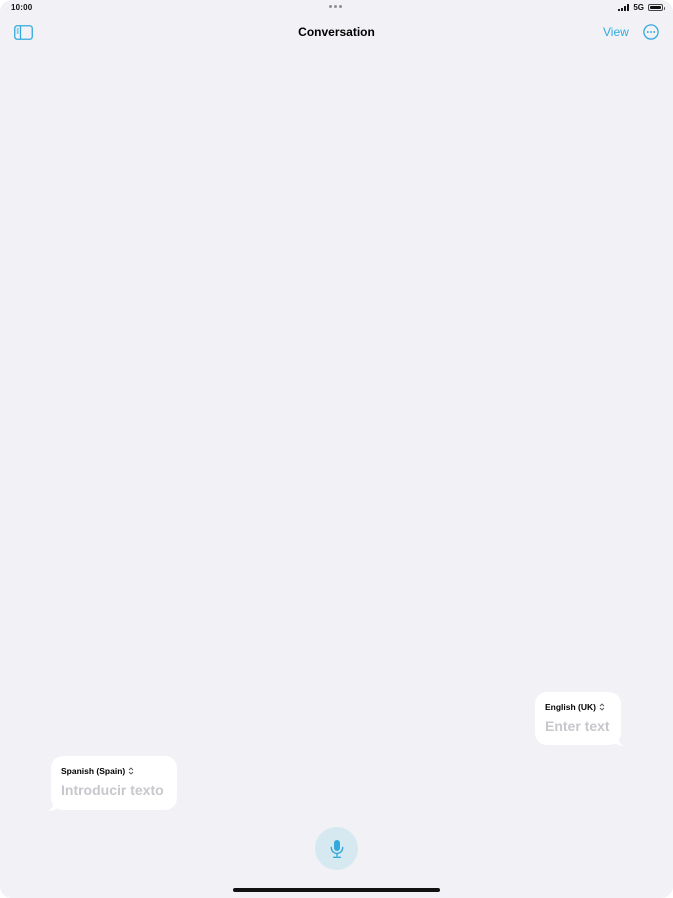 This screenshot has height=898, width=673. I want to click on network-type: 5G, so click(638, 7).